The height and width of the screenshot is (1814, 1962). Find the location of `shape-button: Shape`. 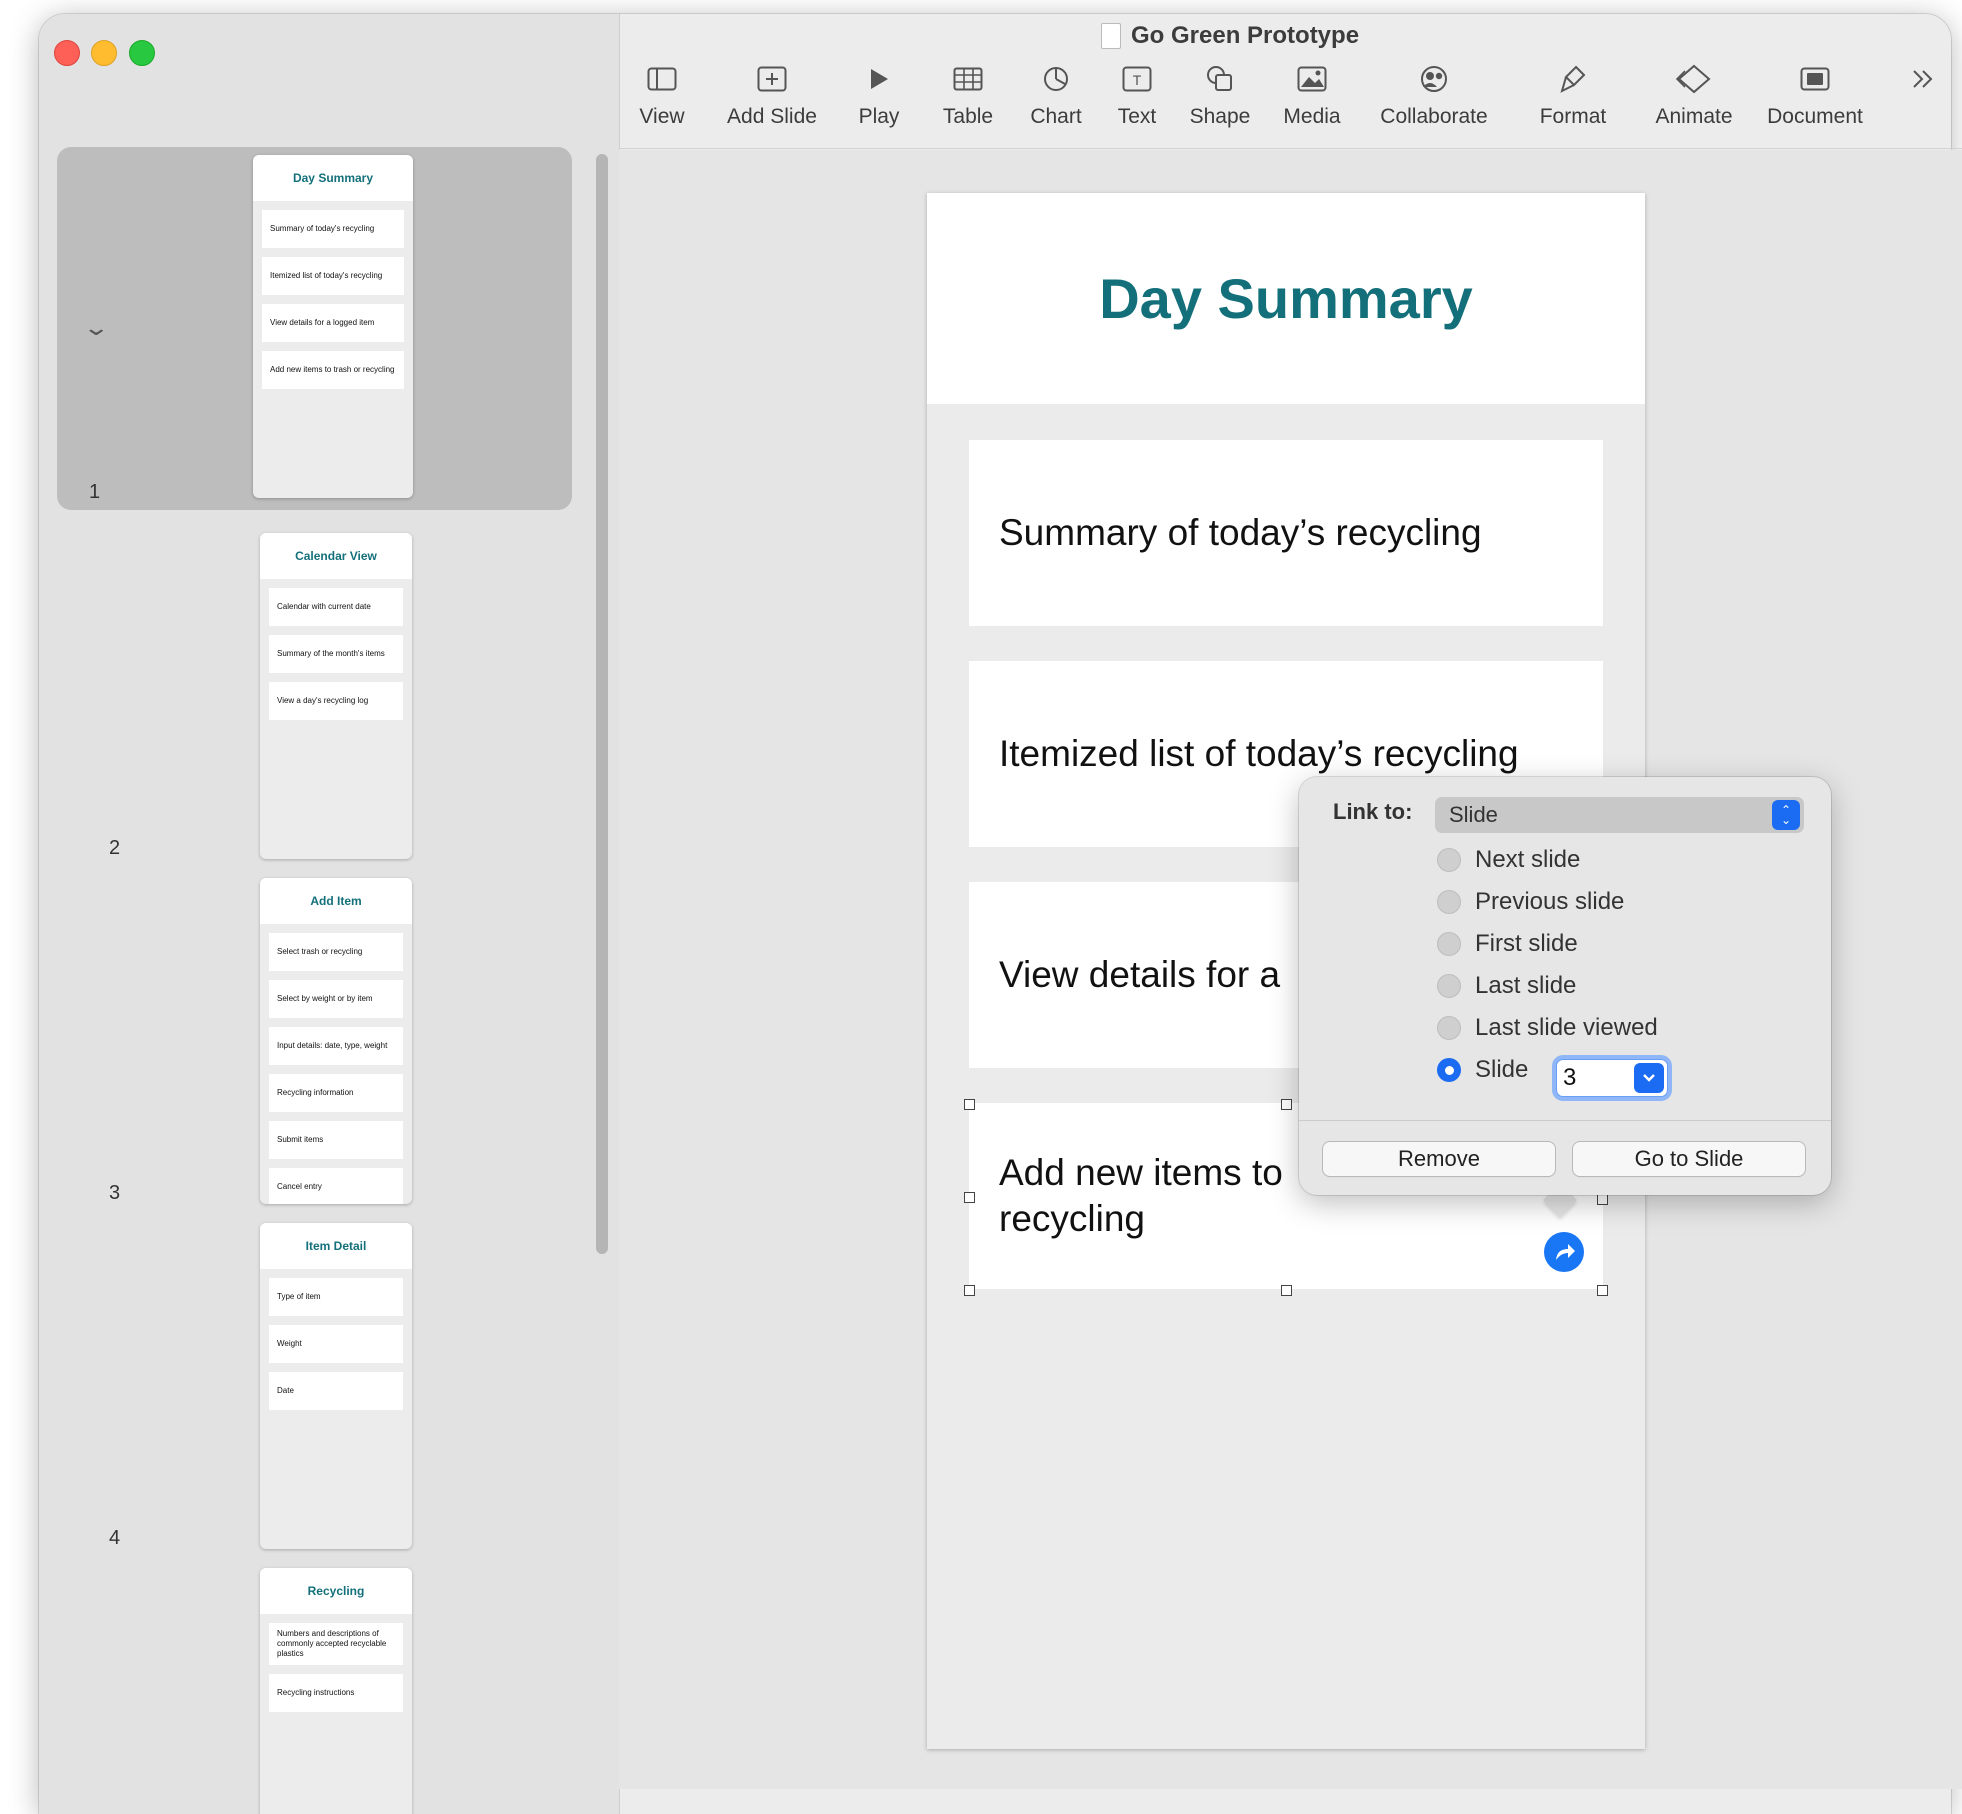

shape-button: Shape is located at coordinates (1220, 92).